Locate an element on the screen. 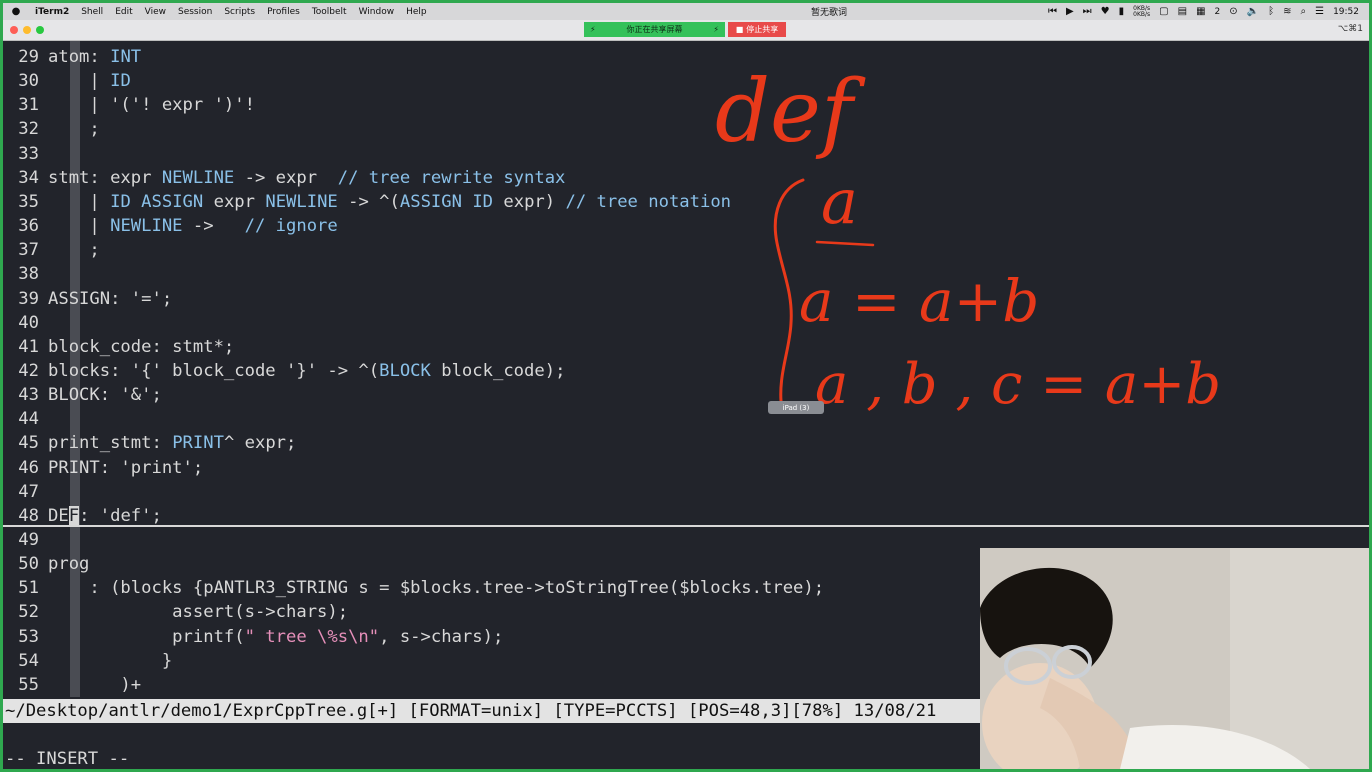 Image resolution: width=1372 pixels, height=772 pixels. menu-help: Help is located at coordinates (416, 12).